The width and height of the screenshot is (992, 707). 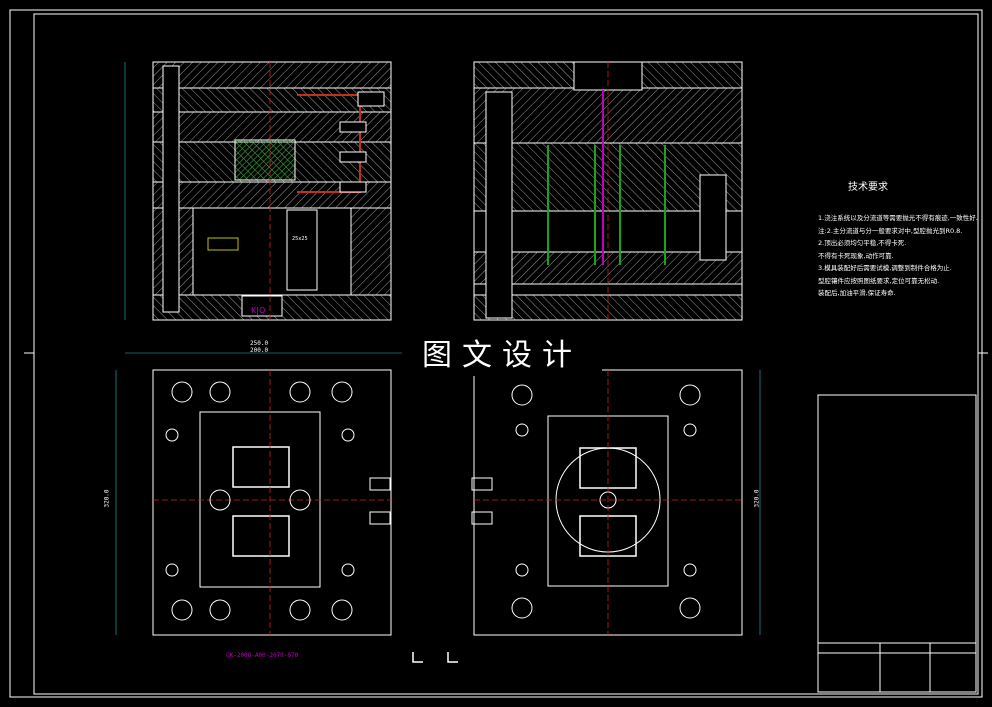 What do you see at coordinates (862, 243) in the screenshot?
I see `tech-line: 2.顶出必须均匀平稳,不得卡死.` at bounding box center [862, 243].